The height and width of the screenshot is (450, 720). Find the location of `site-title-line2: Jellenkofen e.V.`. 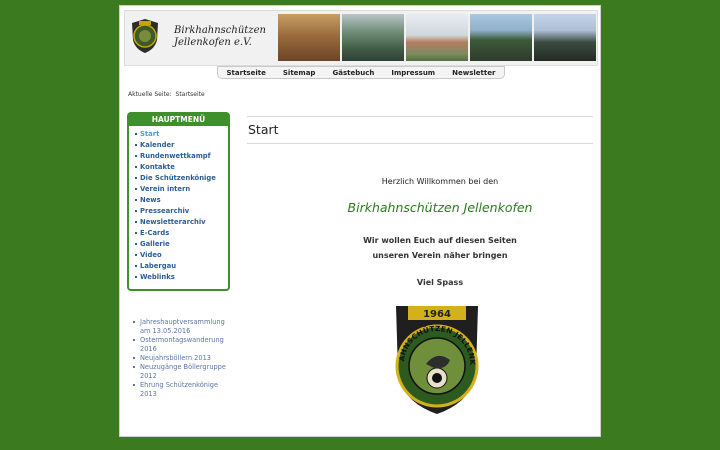

site-title-line2: Jellenkofen e.V. is located at coordinates (213, 42).